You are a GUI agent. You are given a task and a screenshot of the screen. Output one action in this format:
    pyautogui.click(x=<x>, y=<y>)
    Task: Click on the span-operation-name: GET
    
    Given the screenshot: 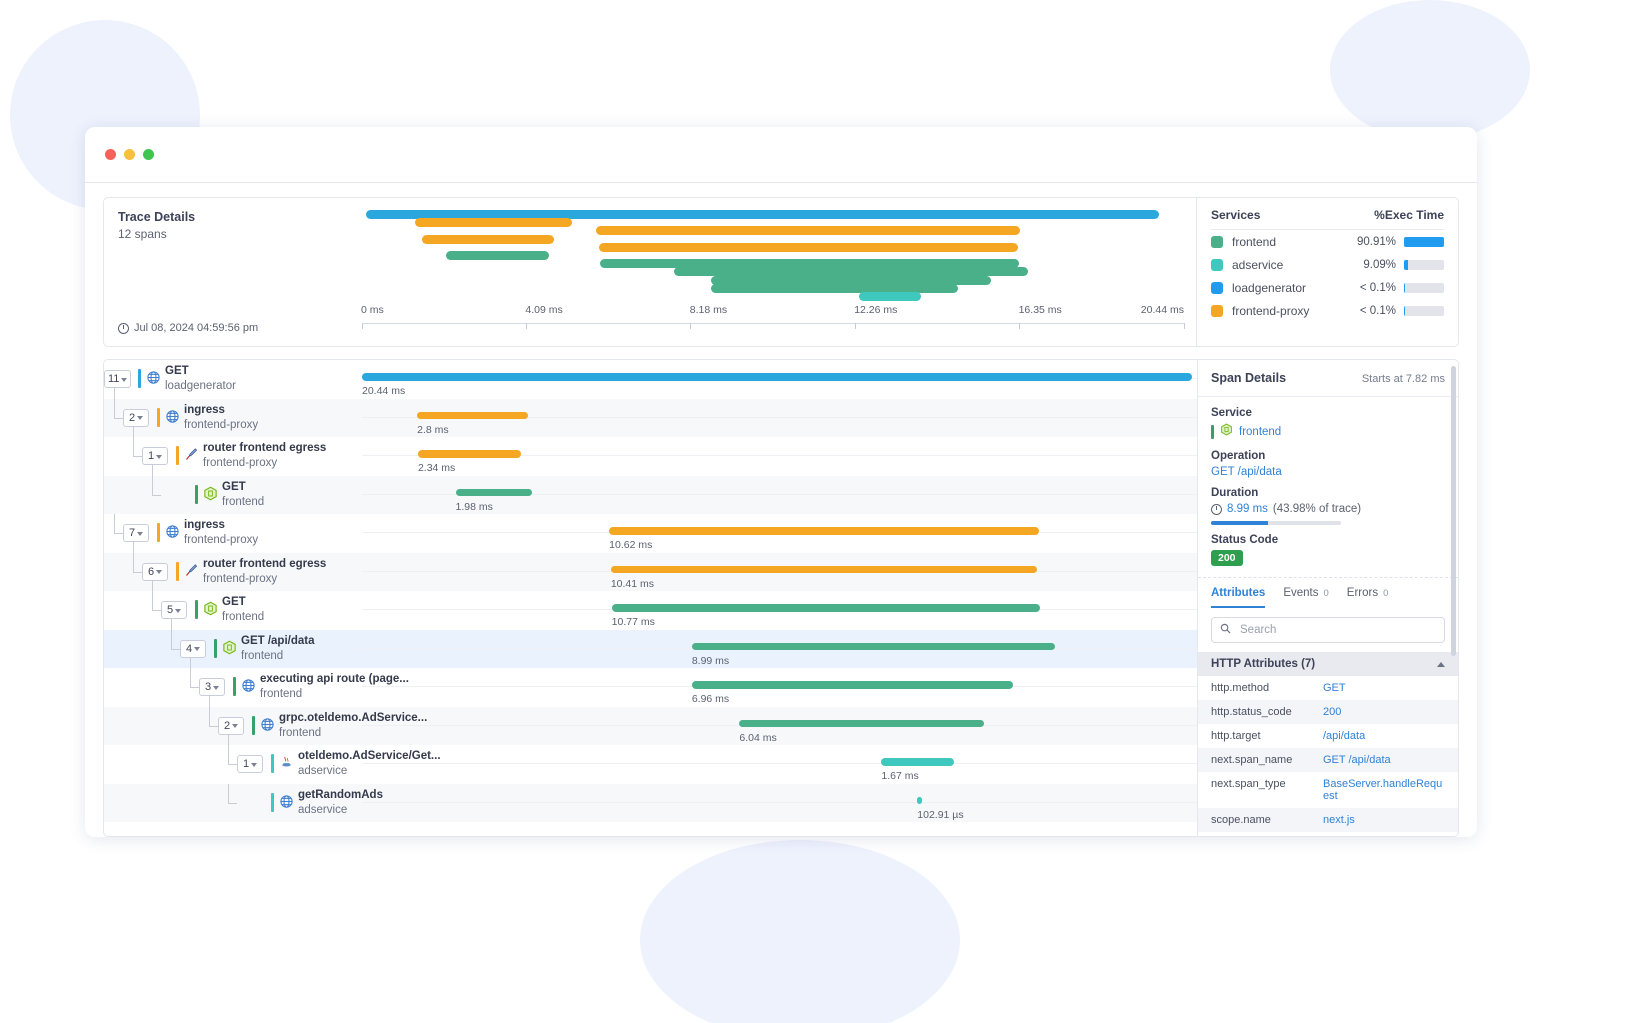 What is the action you would take?
    pyautogui.click(x=177, y=371)
    